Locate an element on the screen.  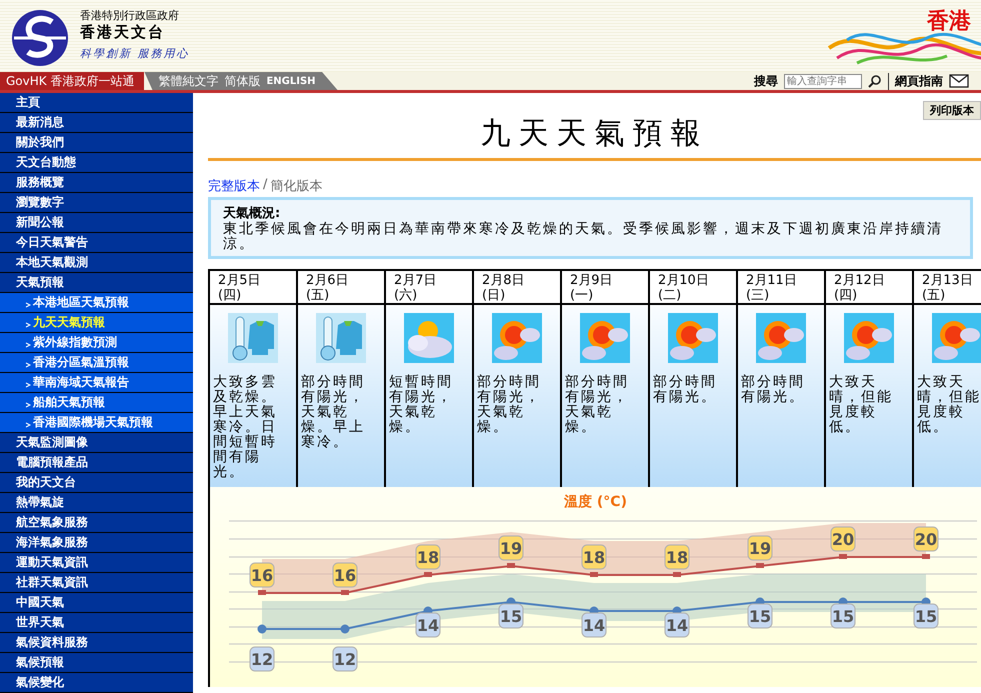
sidebar-item: 我的天文台 is located at coordinates (96, 483).